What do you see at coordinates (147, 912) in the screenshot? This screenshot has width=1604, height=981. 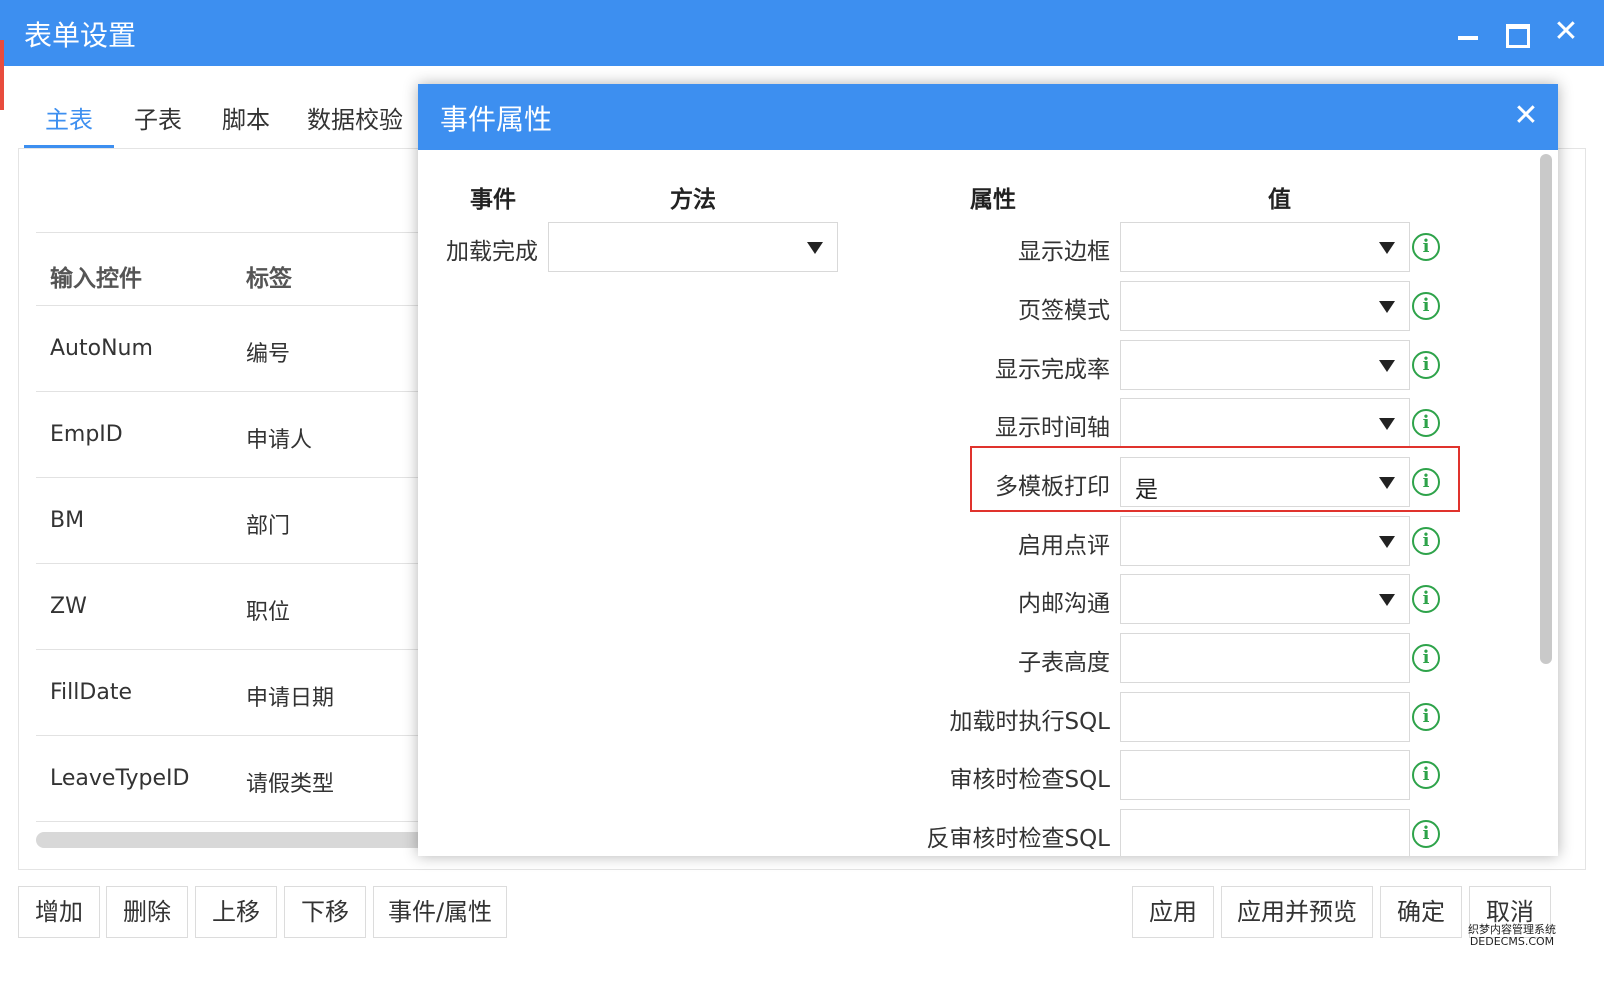 I see `delete-button: 删除` at bounding box center [147, 912].